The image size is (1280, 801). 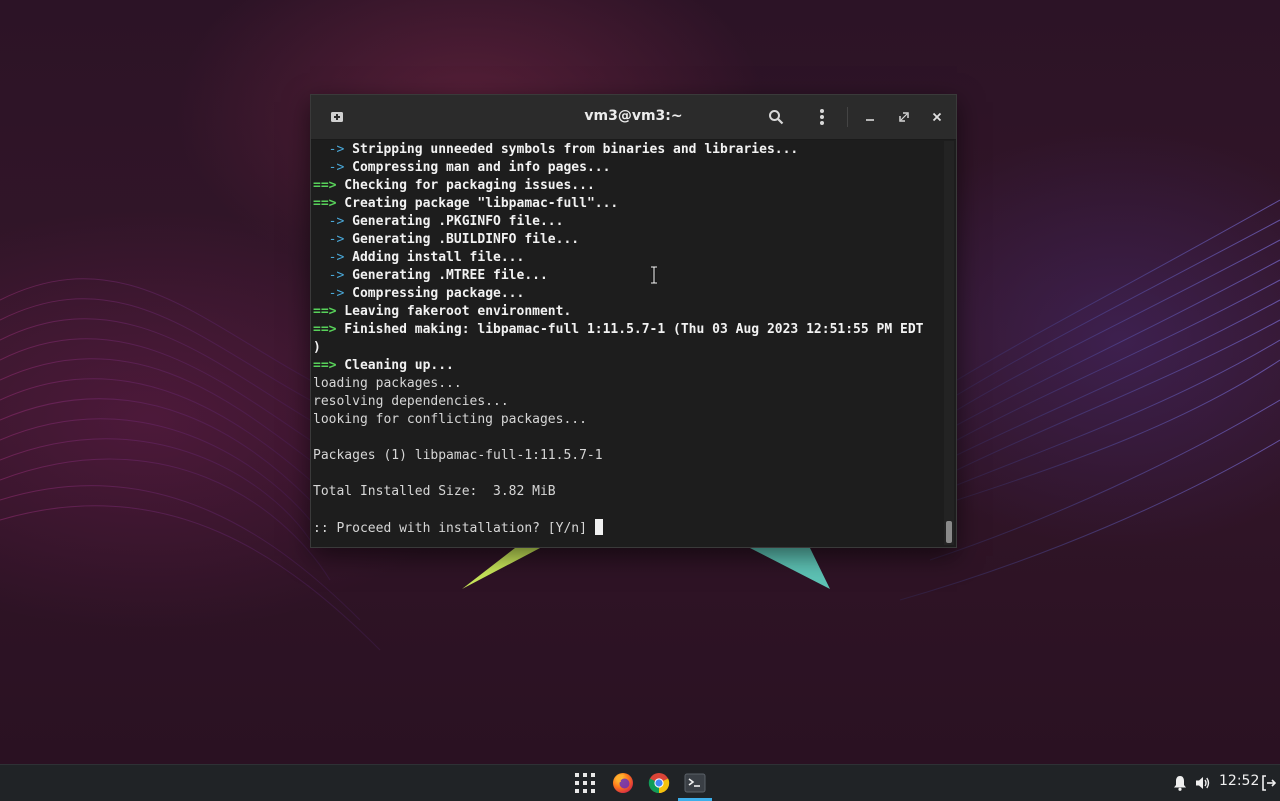 I want to click on text-cursor, so click(x=598, y=527).